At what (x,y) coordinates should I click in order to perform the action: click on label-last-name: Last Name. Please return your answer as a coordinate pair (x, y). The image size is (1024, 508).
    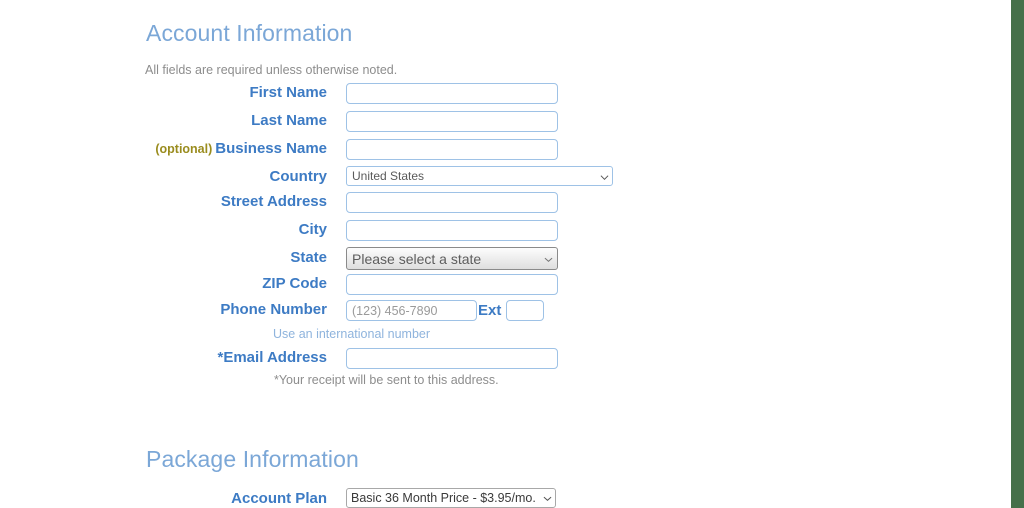
    Looking at the image, I should click on (289, 120).